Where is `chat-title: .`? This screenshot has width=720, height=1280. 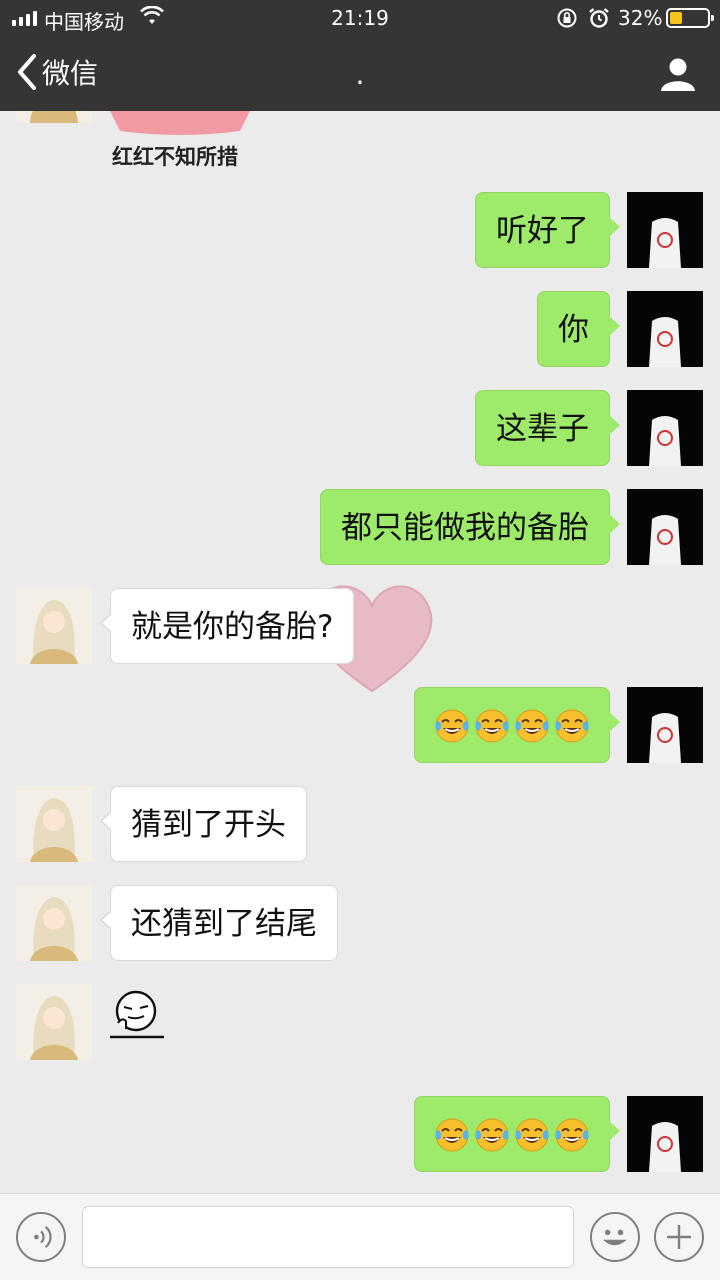
chat-title: . is located at coordinates (360, 74).